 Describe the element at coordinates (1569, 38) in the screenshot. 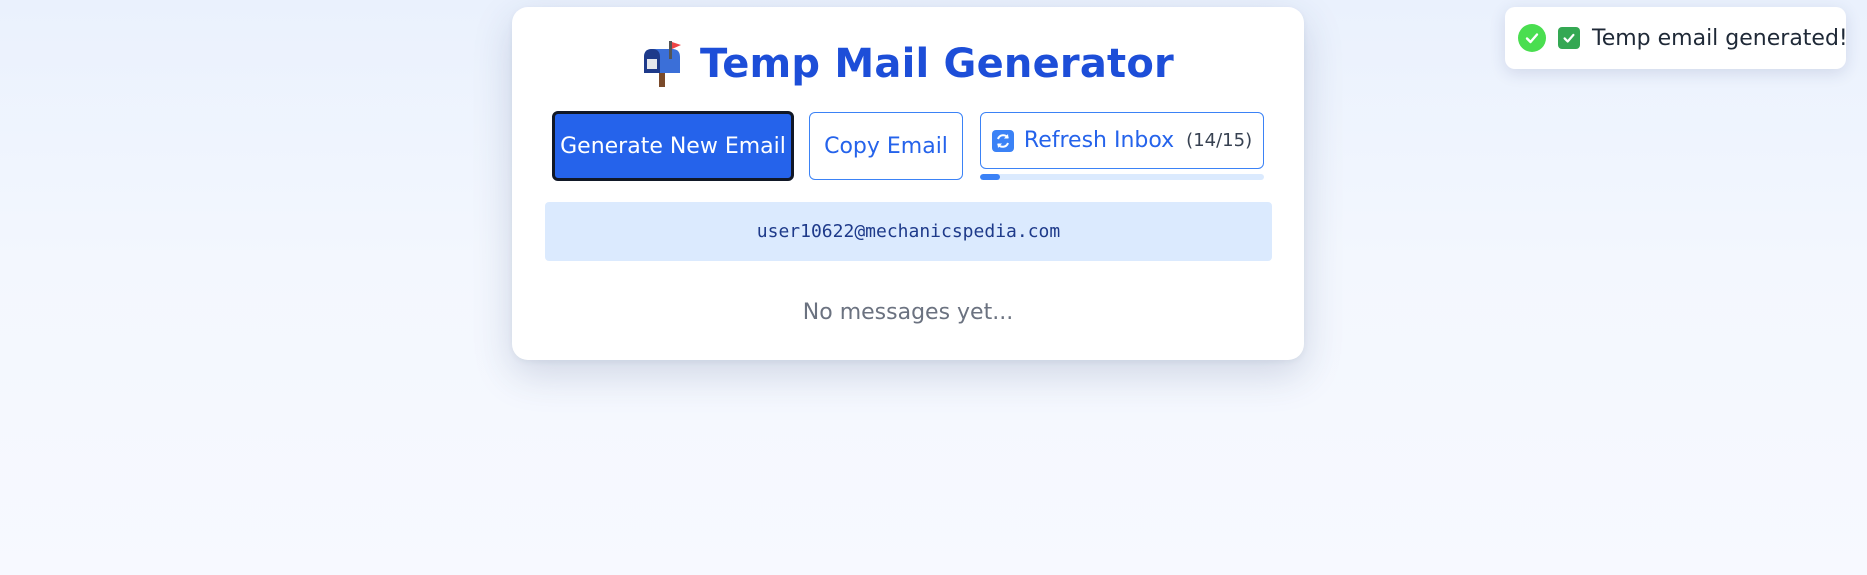

I see `checkbox-check-icon` at that location.